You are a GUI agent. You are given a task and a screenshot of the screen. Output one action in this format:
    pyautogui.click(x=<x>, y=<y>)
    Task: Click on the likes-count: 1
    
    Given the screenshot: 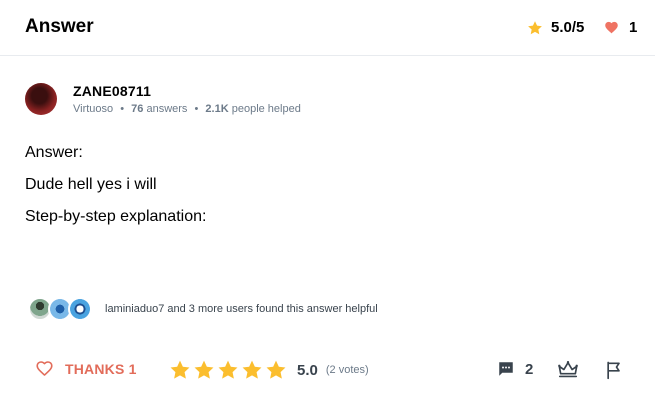 What is the action you would take?
    pyautogui.click(x=633, y=27)
    